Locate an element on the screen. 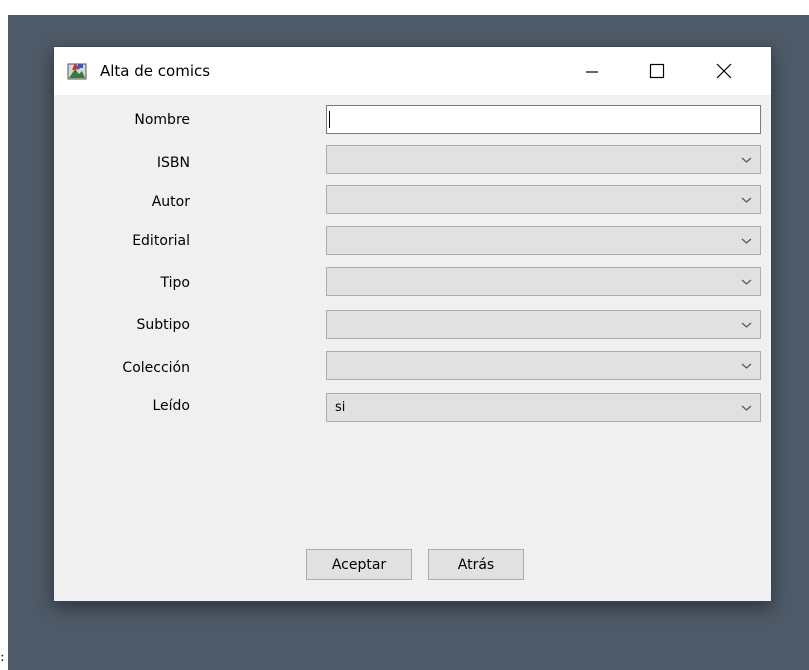 The height and width of the screenshot is (670, 809). close-button is located at coordinates (724, 71).